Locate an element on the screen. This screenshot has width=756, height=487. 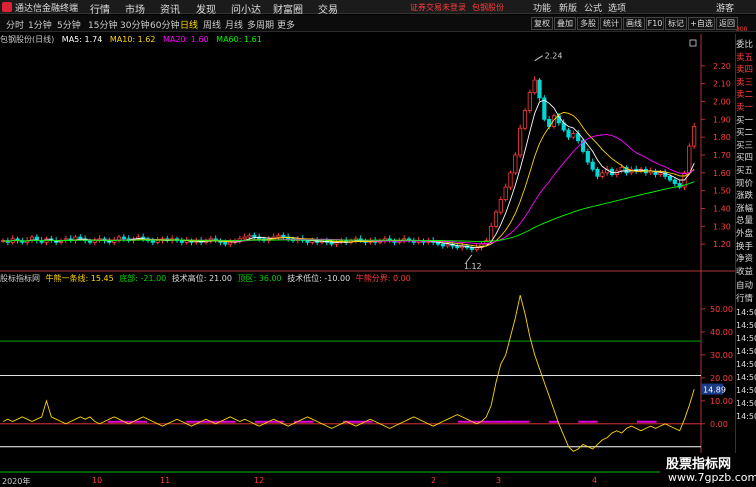
period-60min: 60分钟 is located at coordinates (164, 24).